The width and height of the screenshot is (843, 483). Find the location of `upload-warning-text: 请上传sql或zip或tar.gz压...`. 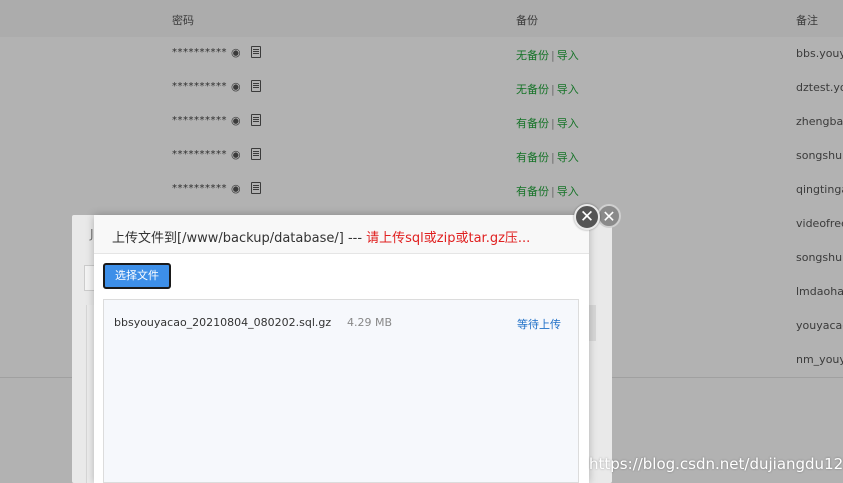

upload-warning-text: 请上传sql或zip或tar.gz压... is located at coordinates (448, 238).